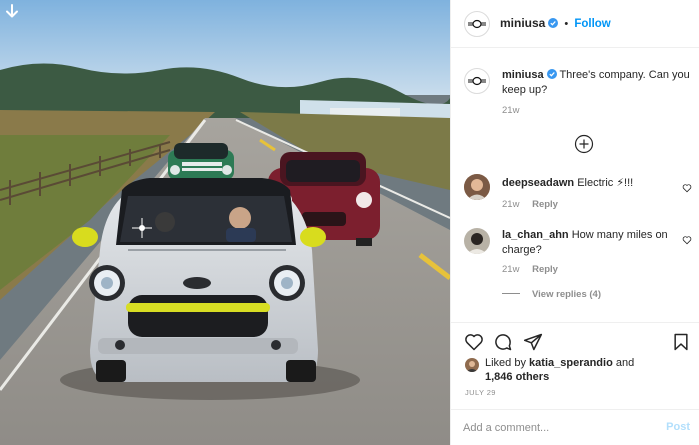 This screenshot has height=445, width=699. What do you see at coordinates (511, 110) in the screenshot?
I see `caption-time: 21w` at bounding box center [511, 110].